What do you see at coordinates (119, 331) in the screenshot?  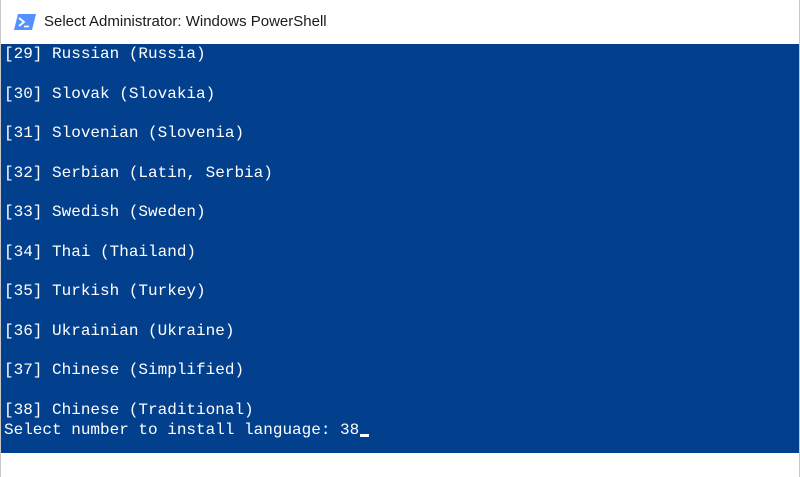 I see `console-line: [36] Ukrainian (Ukraine)` at bounding box center [119, 331].